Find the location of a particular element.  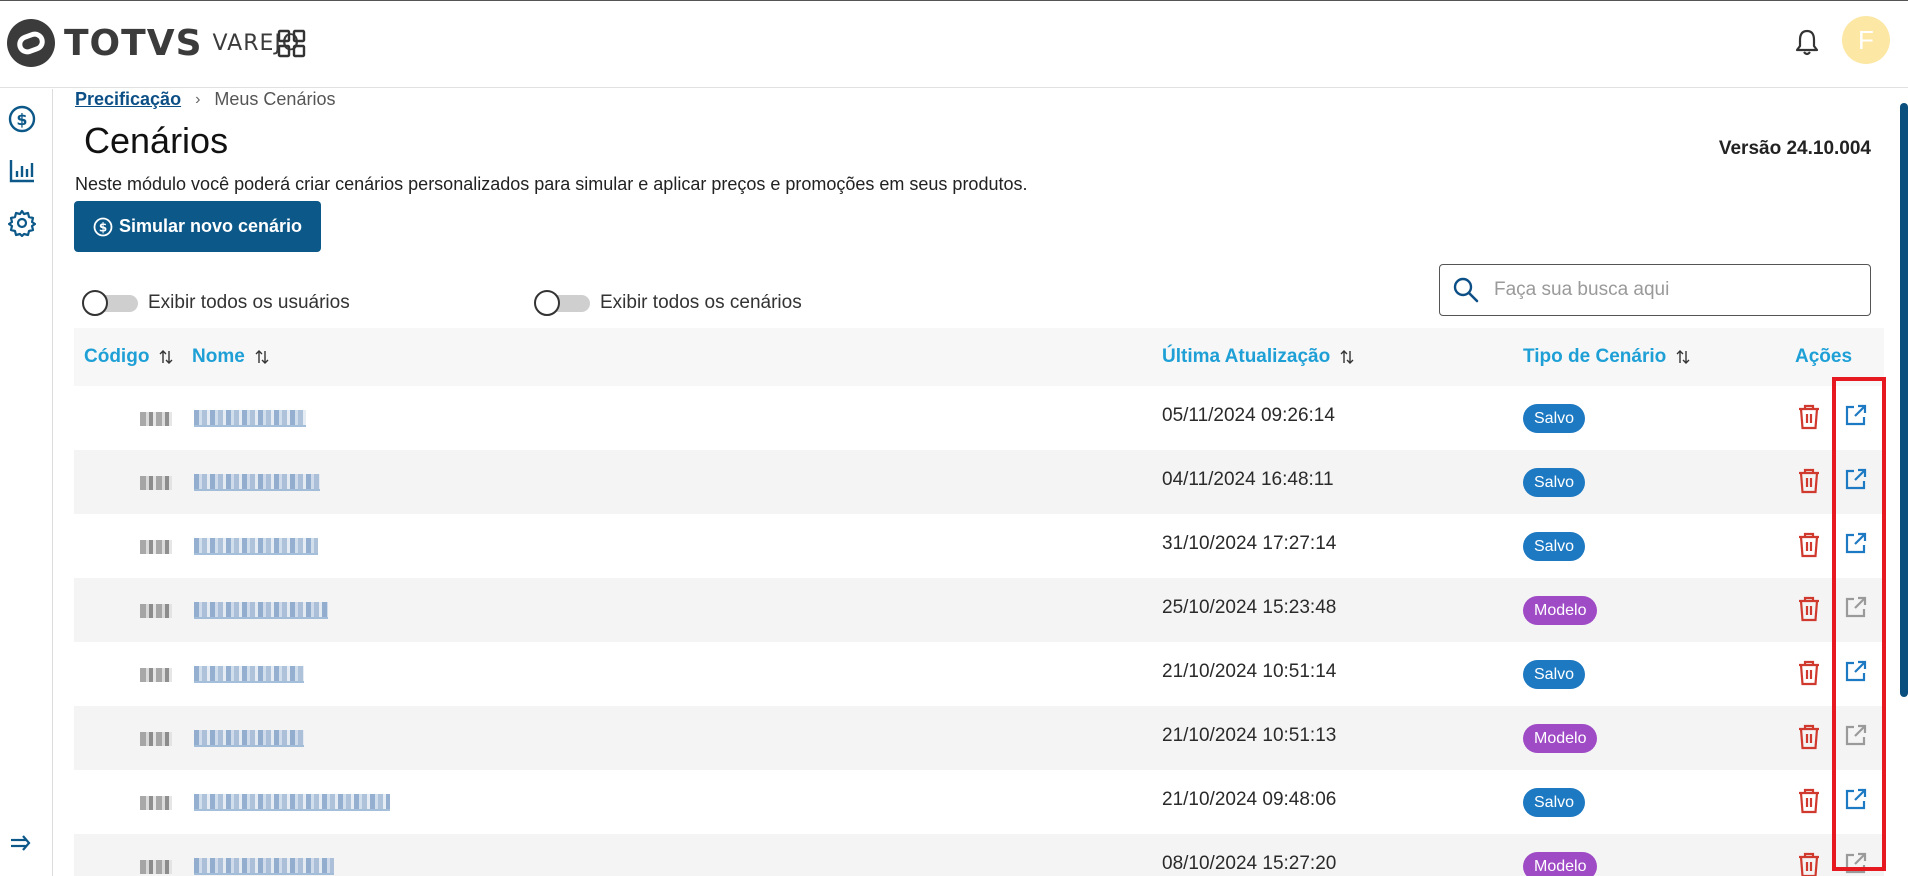

column-code-label: Código is located at coordinates (117, 356).